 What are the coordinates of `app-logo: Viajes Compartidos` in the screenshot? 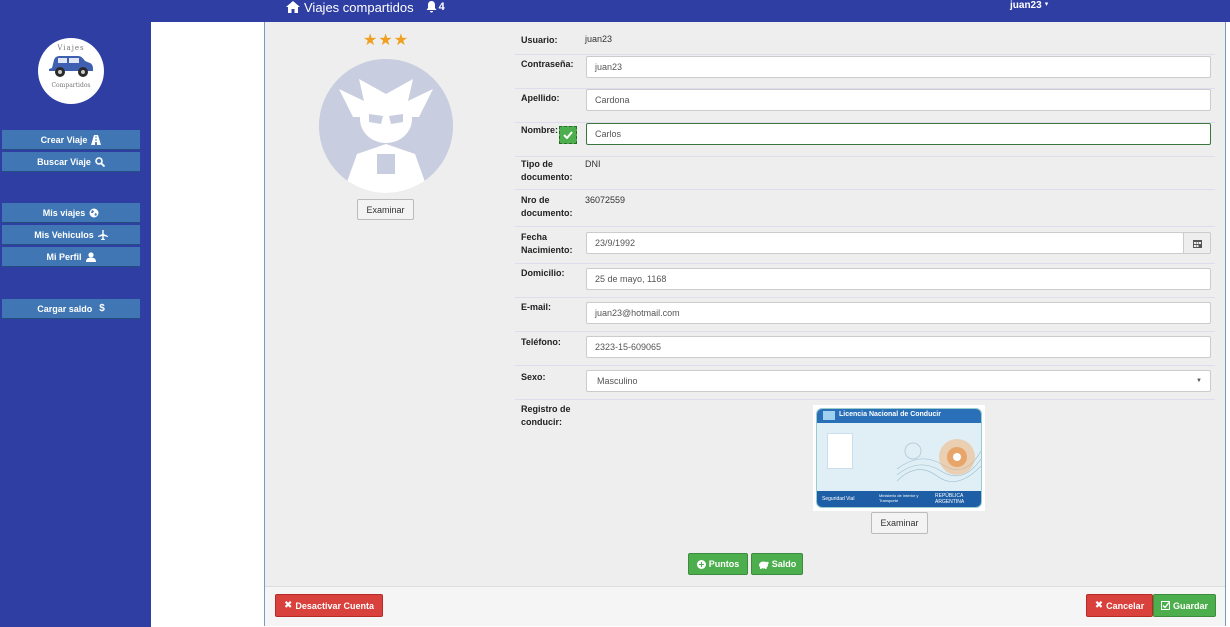 It's located at (71, 71).